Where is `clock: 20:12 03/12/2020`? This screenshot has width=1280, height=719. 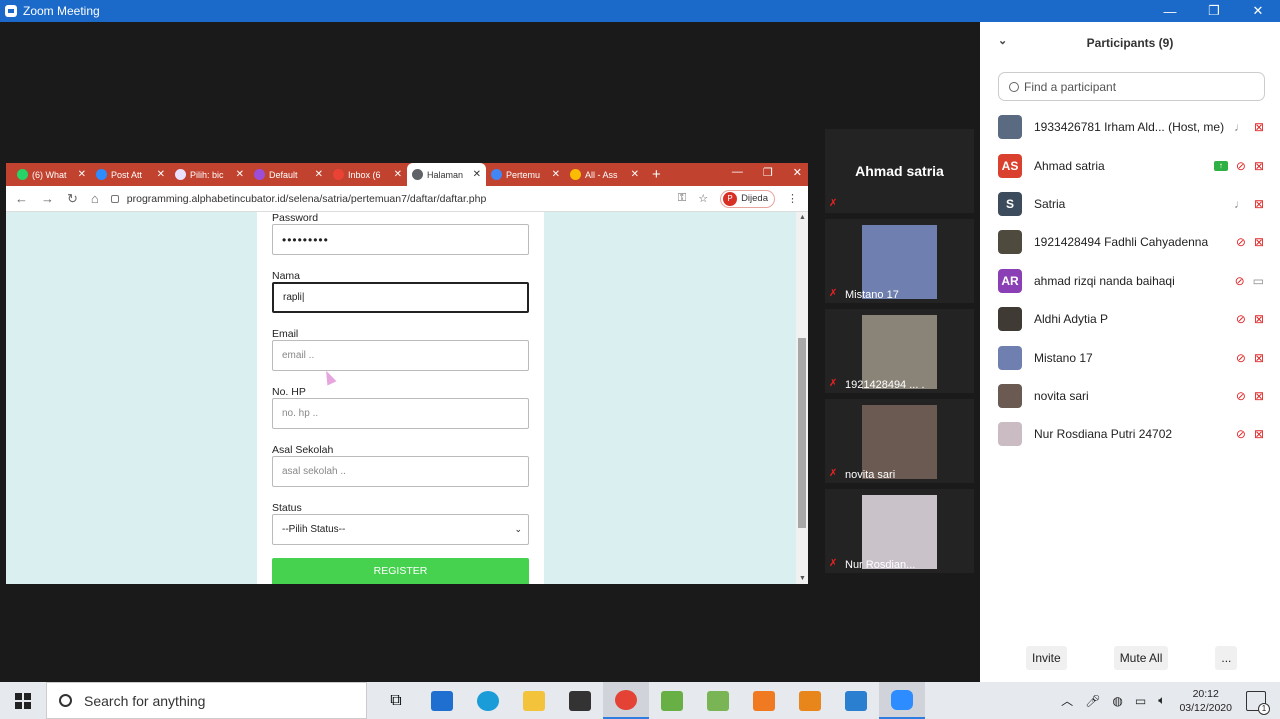
clock: 20:12 03/12/2020 is located at coordinates (1205, 701).